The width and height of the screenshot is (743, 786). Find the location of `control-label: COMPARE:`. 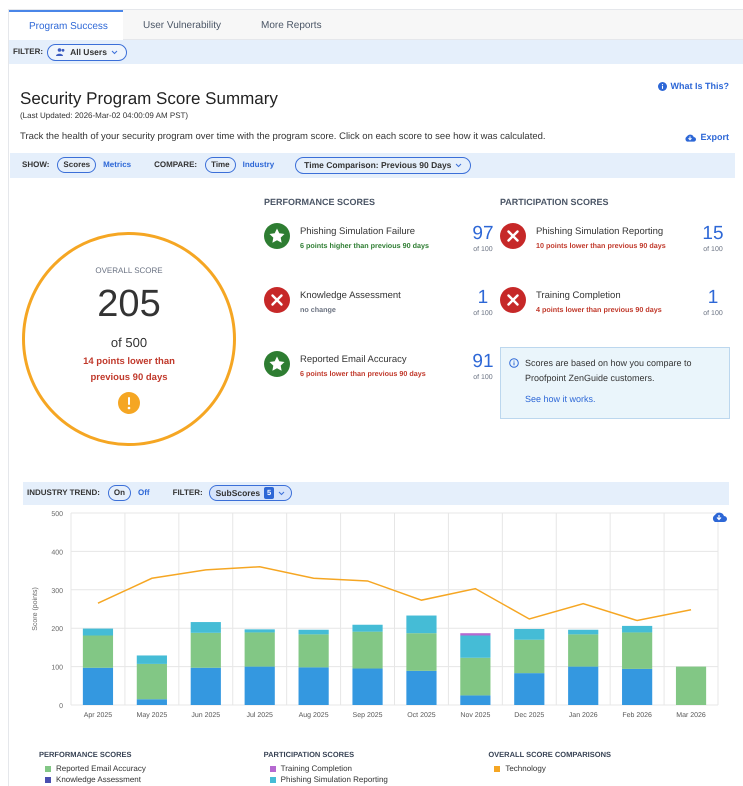

control-label: COMPARE: is located at coordinates (176, 165).